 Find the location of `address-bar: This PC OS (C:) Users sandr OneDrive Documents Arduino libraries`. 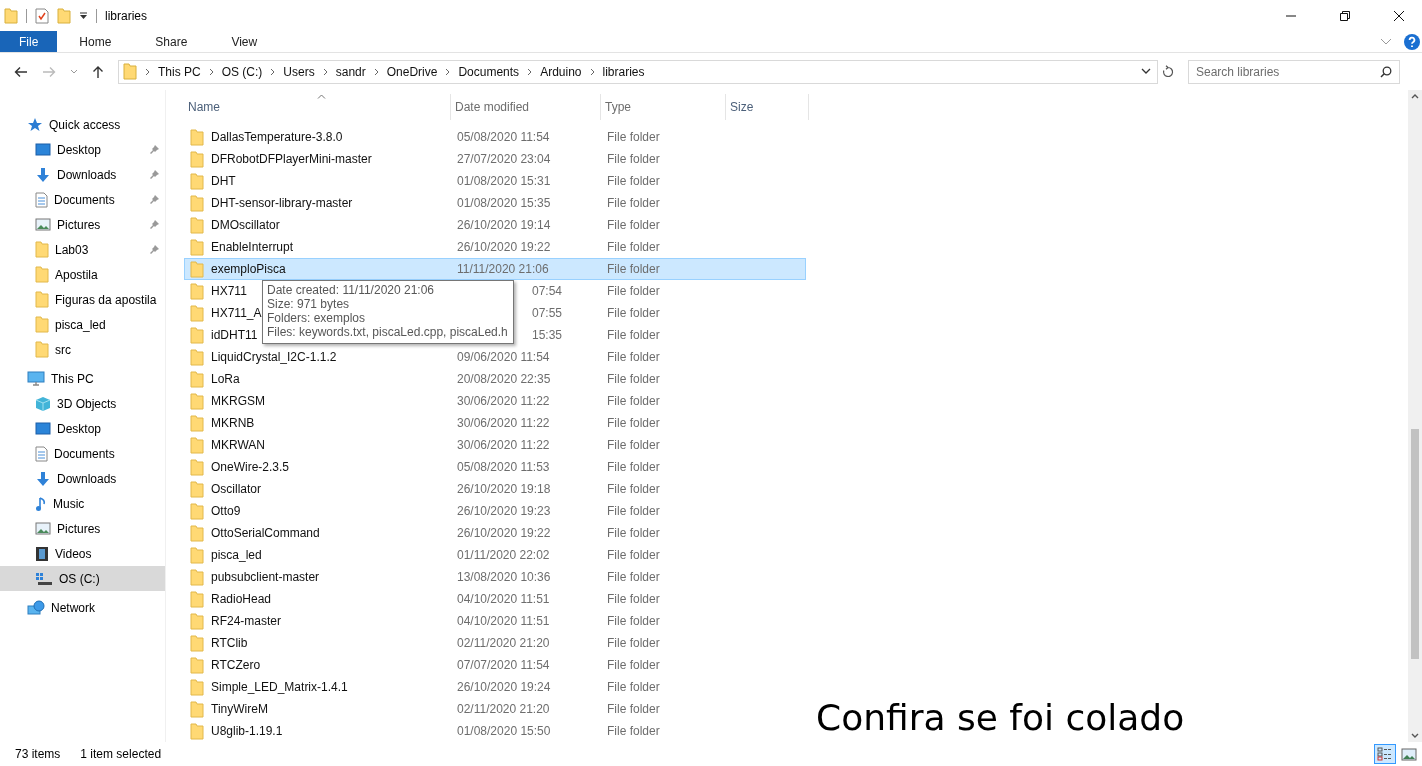

address-bar: This PC OS (C:) Users sandr OneDrive Documents Arduino libraries is located at coordinates (638, 71).